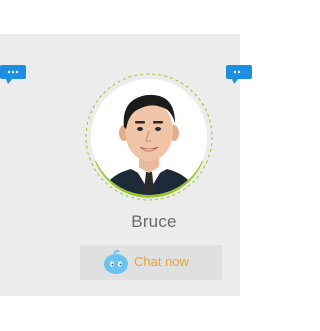 This screenshot has height=331, width=320. What do you see at coordinates (161, 261) in the screenshot?
I see `chat-now-label: Chat now` at bounding box center [161, 261].